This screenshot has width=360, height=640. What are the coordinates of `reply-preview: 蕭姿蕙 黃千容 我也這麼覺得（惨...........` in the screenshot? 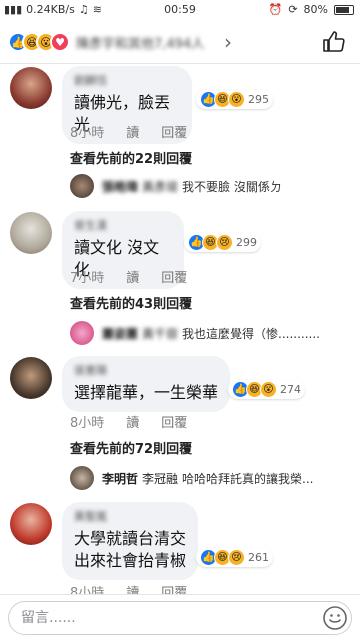 It's located at (210, 333).